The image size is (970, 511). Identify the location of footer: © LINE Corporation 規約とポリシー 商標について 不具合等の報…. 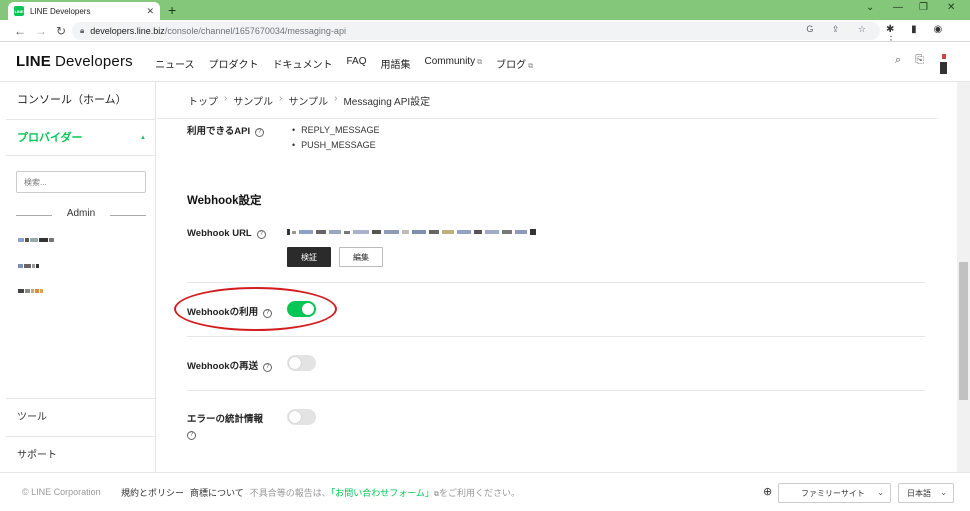
(485, 491).